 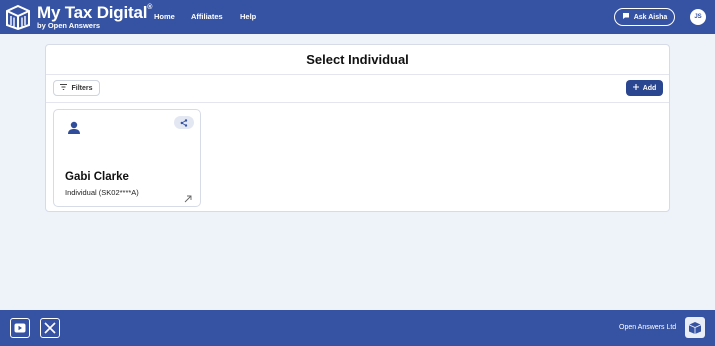 What do you see at coordinates (97, 177) in the screenshot?
I see `individual-name: Gabi Clarke` at bounding box center [97, 177].